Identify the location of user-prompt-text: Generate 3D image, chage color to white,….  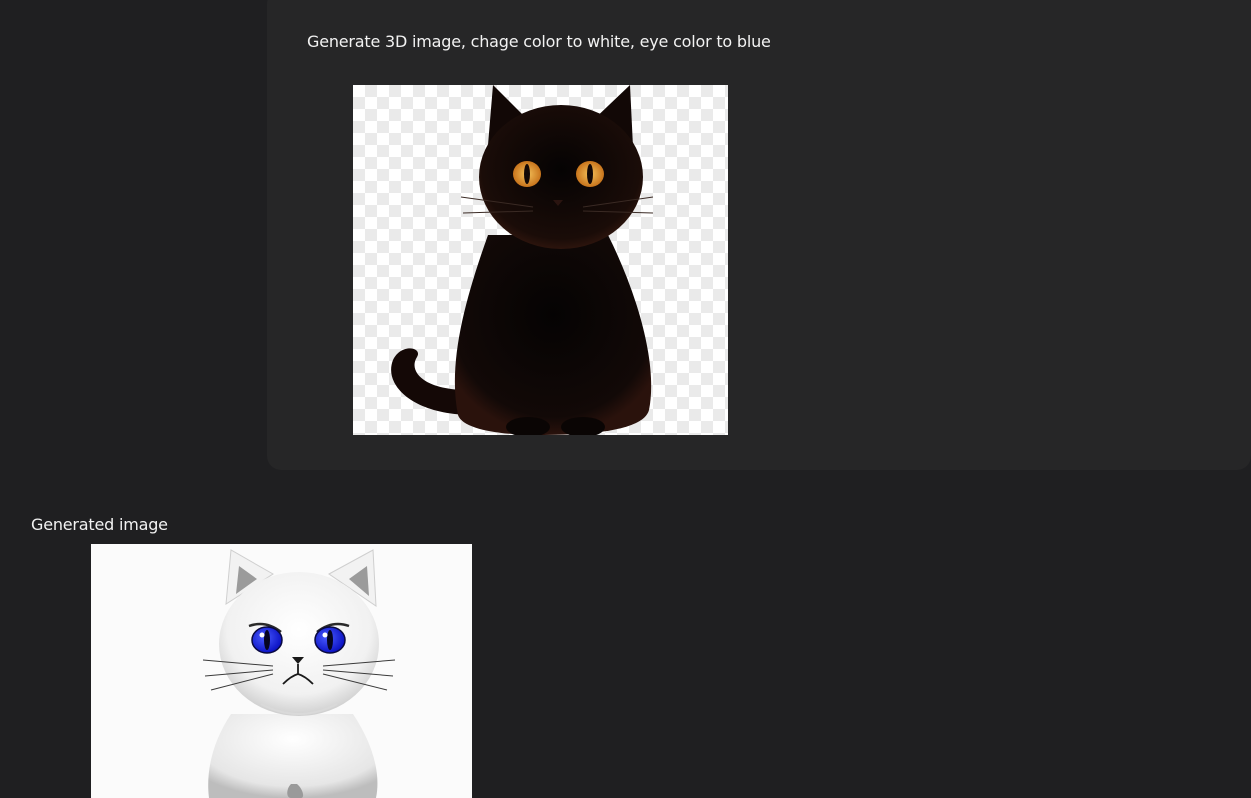
(539, 41).